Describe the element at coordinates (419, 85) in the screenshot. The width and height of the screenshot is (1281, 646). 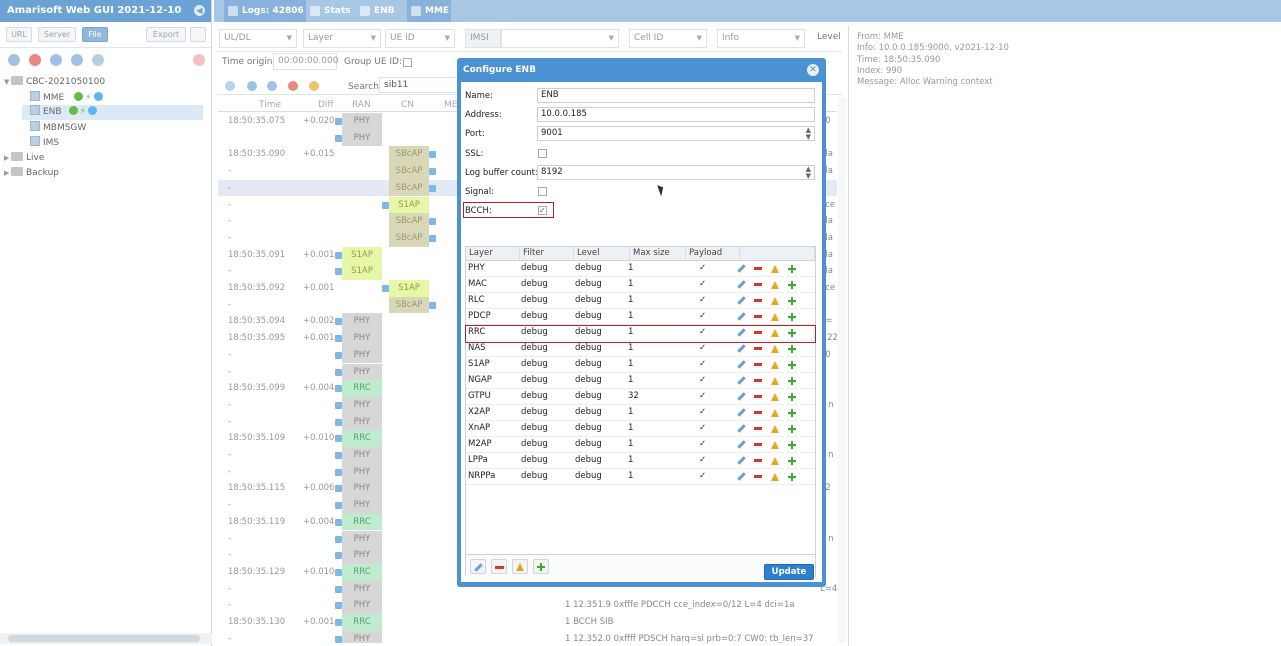
I see `search-input: sib11` at that location.